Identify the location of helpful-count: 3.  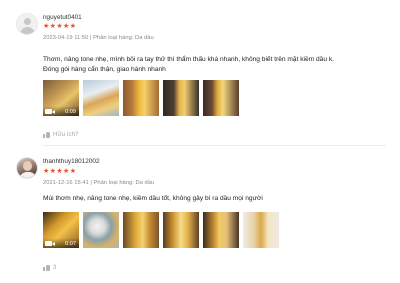
(55, 267).